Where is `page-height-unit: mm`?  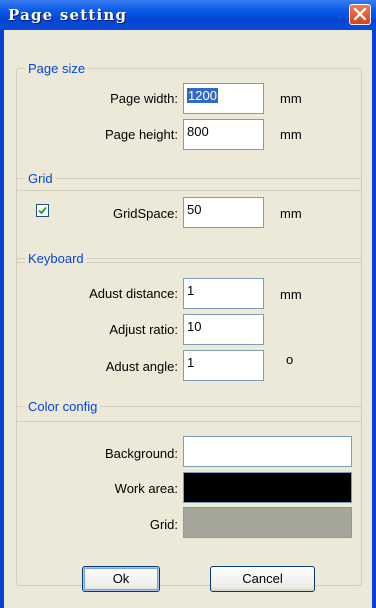
page-height-unit: mm is located at coordinates (291, 134).